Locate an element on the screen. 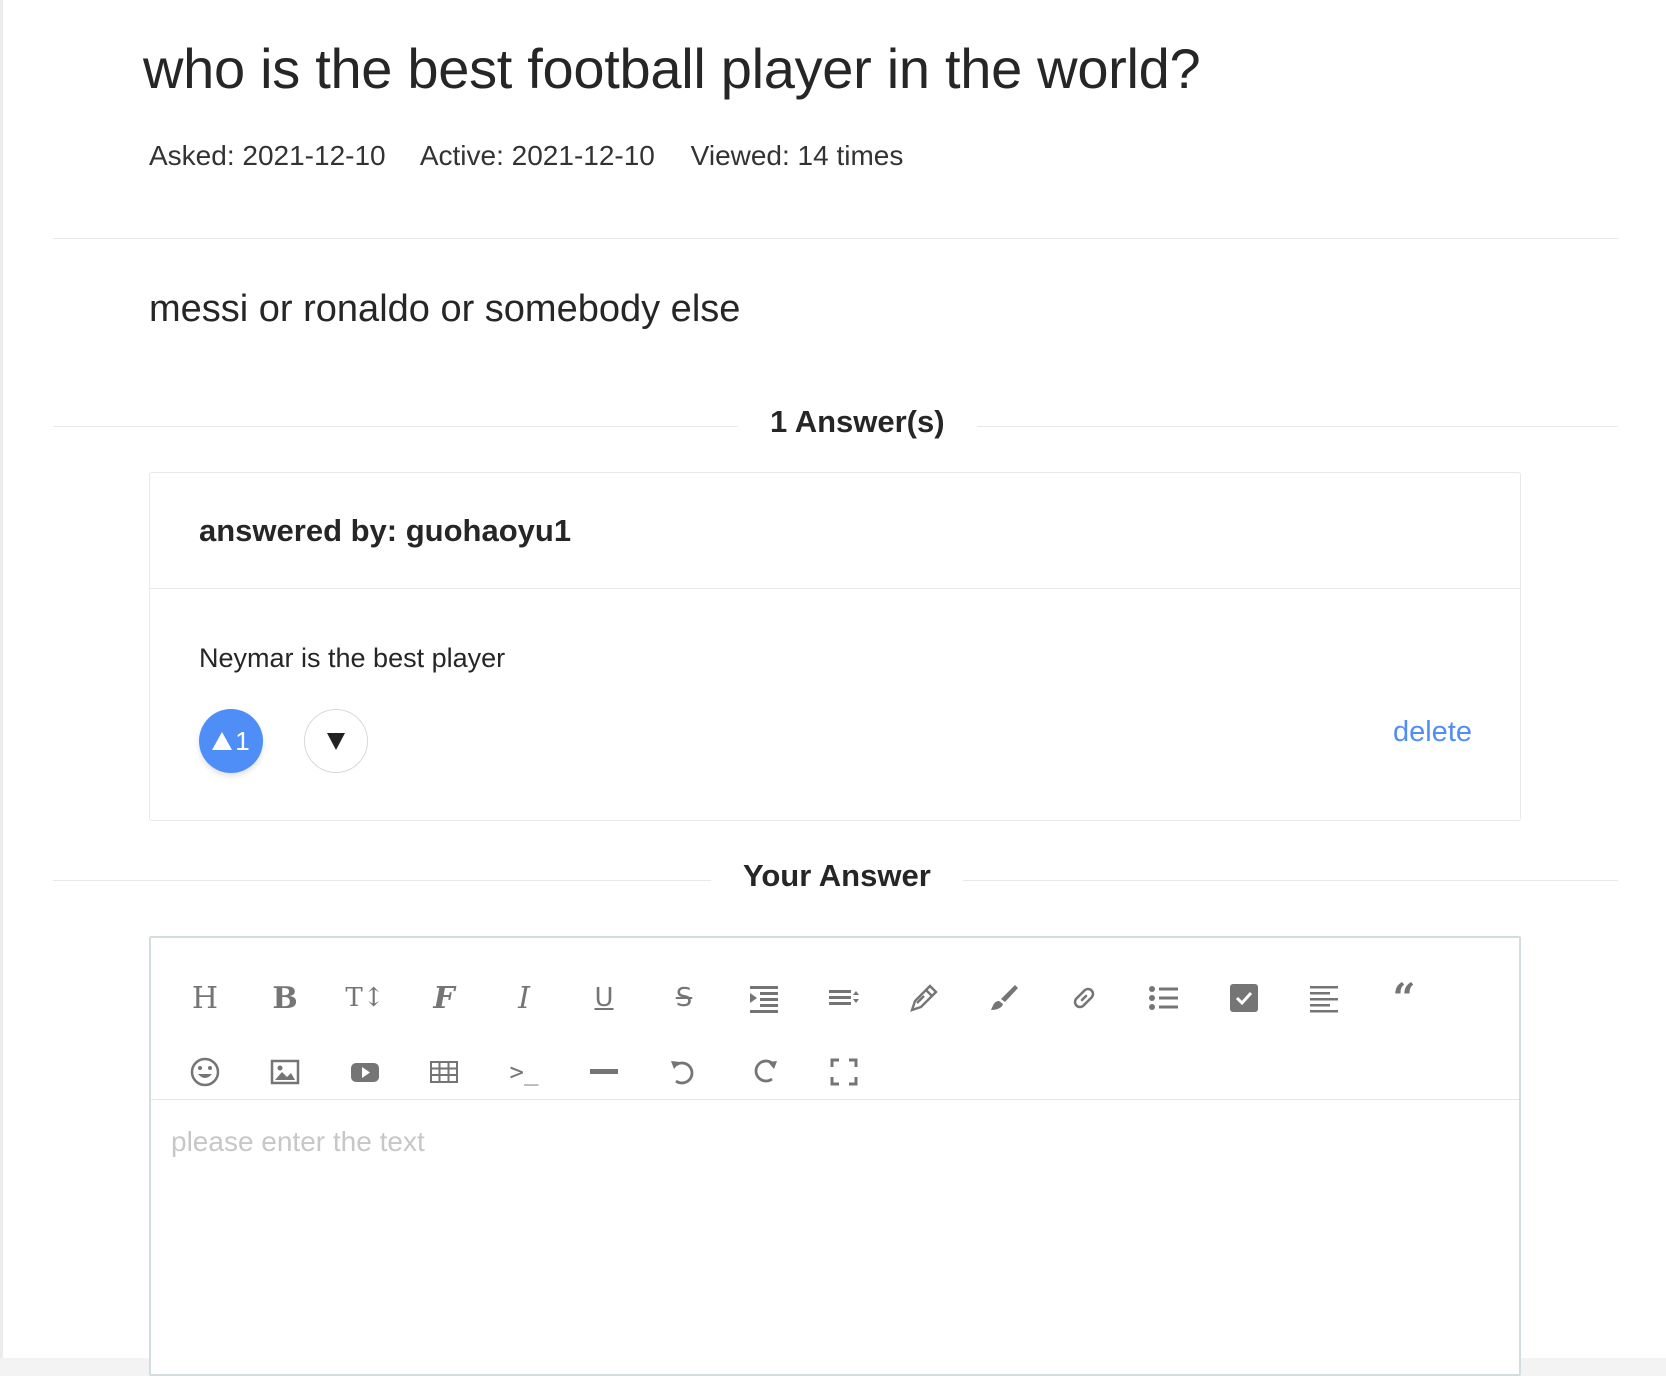 This screenshot has width=1666, height=1376. fullscreen-icon is located at coordinates (844, 1072).